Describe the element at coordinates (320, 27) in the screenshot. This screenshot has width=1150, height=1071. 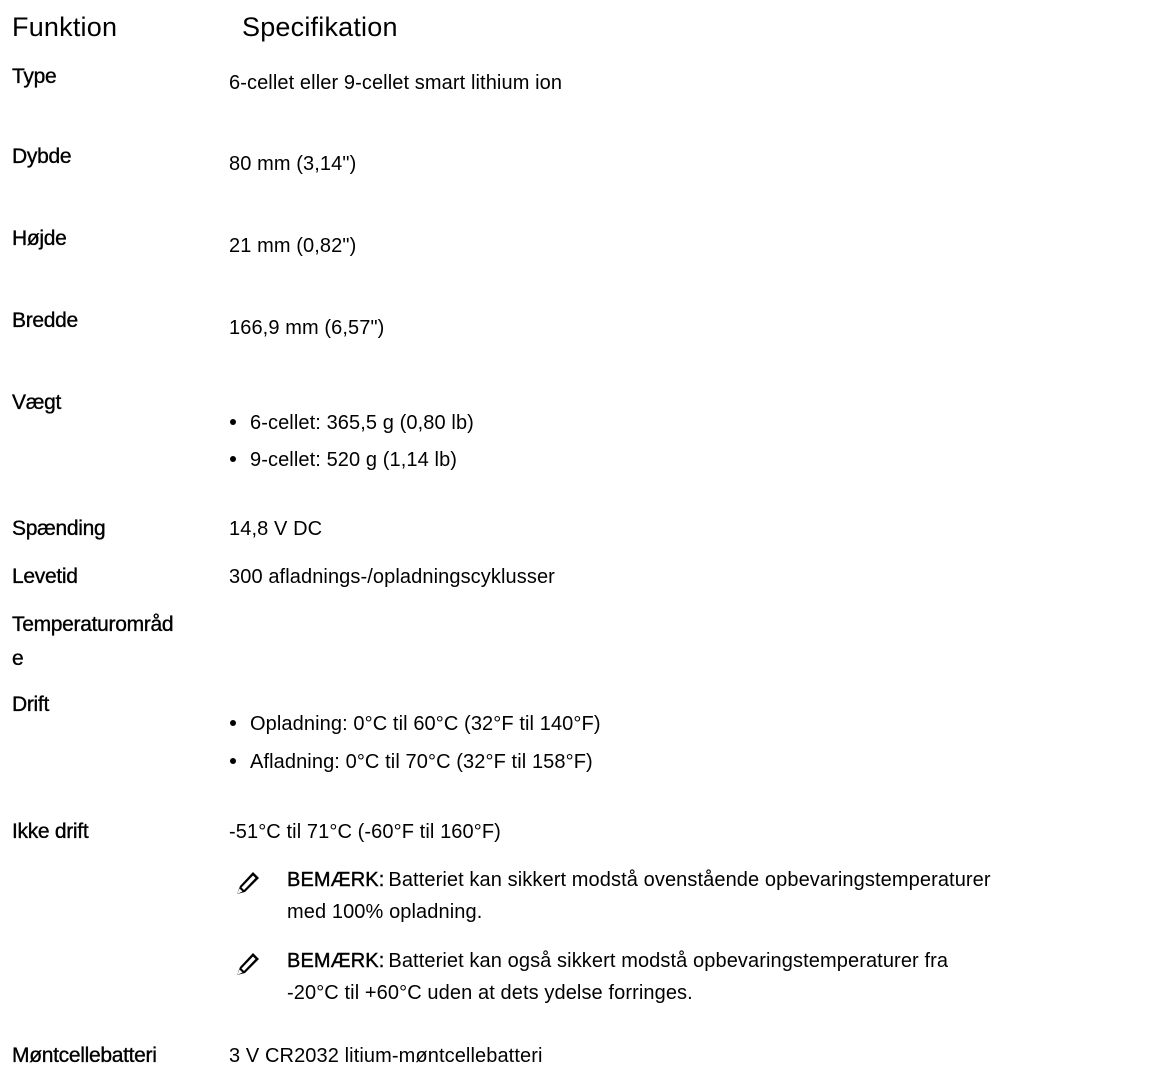
I see `column-header-specifikation: Specifikation` at that location.